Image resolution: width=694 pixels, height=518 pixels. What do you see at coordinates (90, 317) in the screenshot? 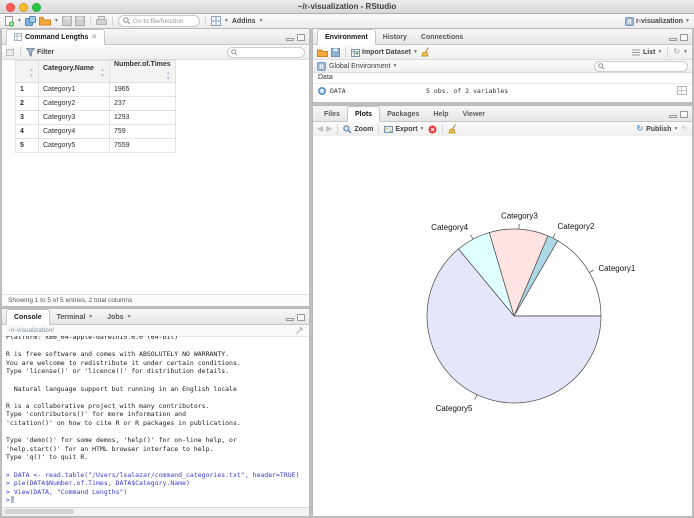
I see `terminal-dropdown-caret: ▼` at bounding box center [90, 317].